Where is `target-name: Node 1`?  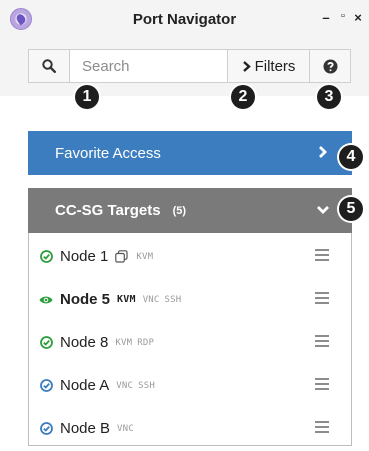 target-name: Node 1 is located at coordinates (84, 256).